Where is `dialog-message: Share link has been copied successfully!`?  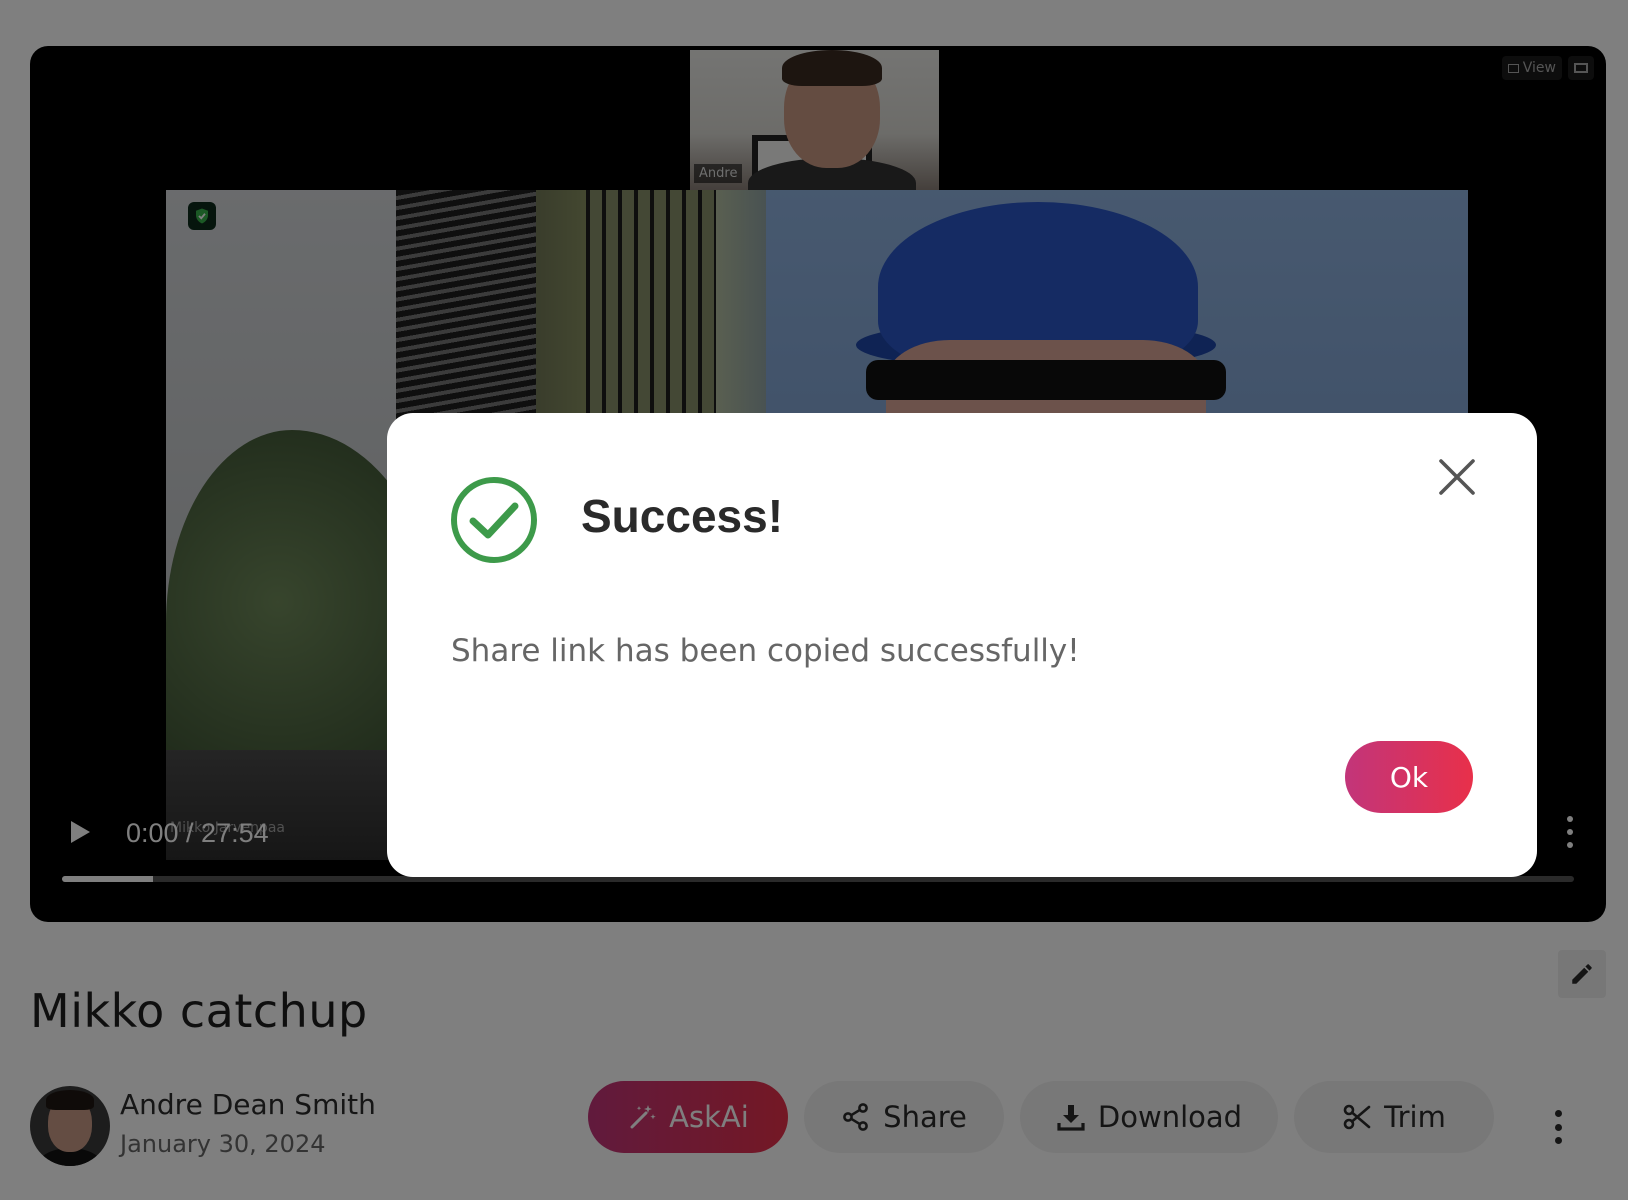
dialog-message: Share link has been copied successfully! is located at coordinates (765, 651).